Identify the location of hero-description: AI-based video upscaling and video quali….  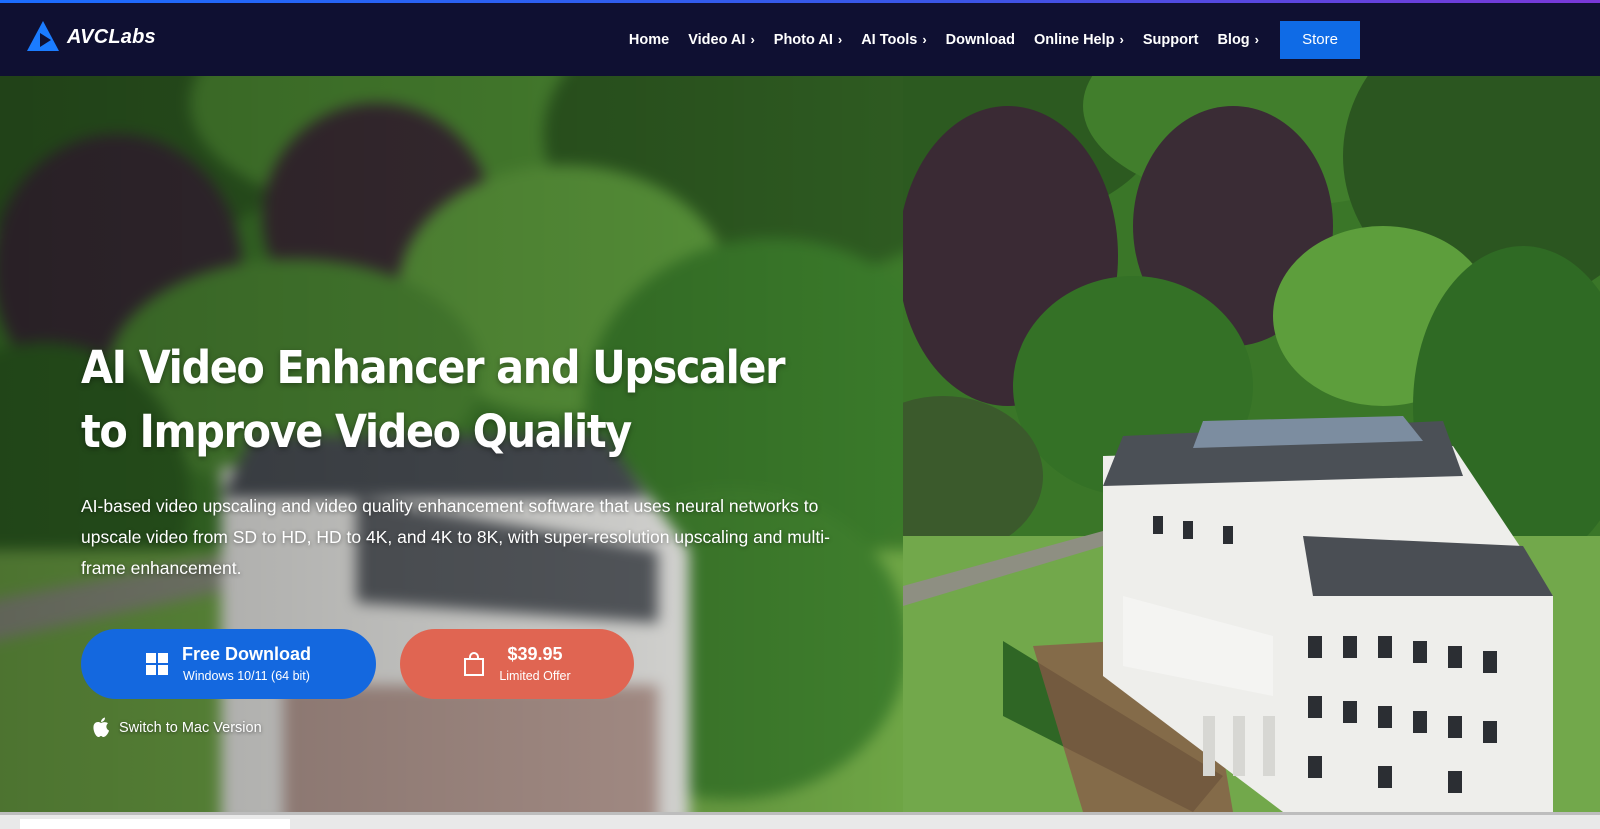
(455, 537).